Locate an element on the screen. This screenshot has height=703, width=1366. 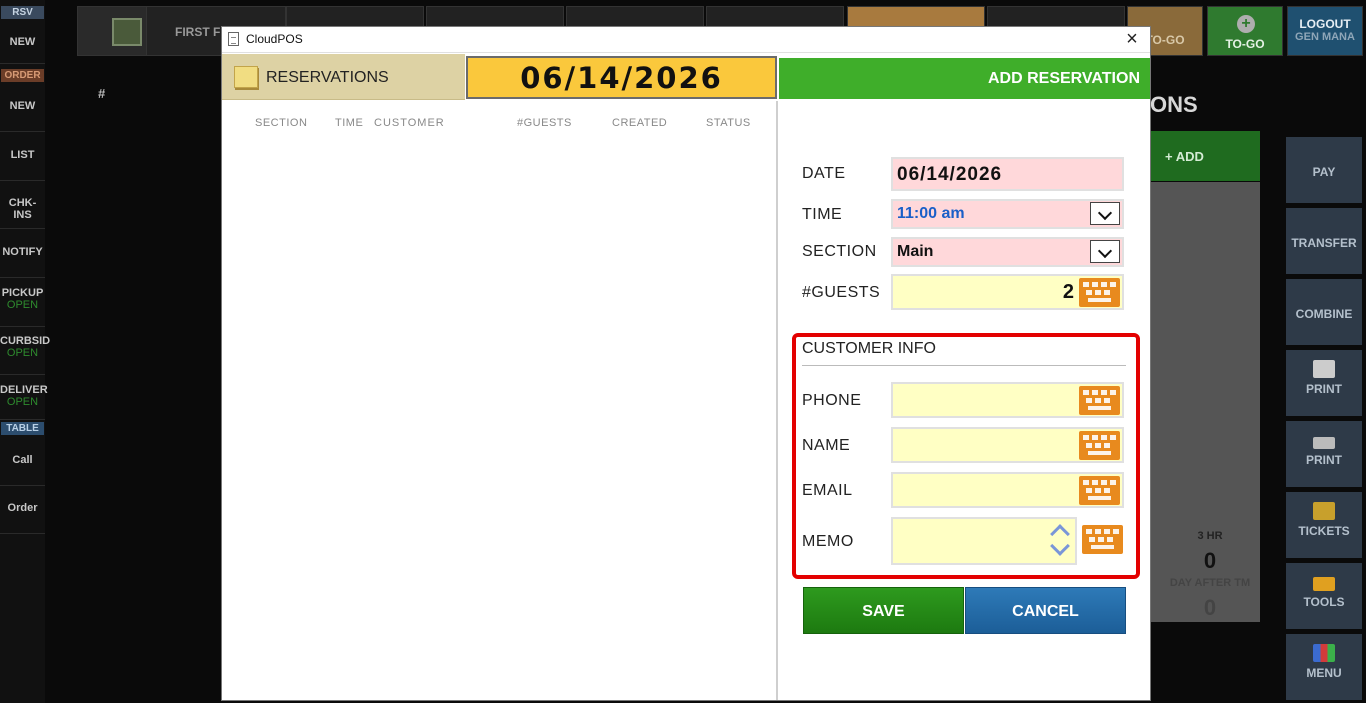
button-label: PAY is located at coordinates (1324, 172).